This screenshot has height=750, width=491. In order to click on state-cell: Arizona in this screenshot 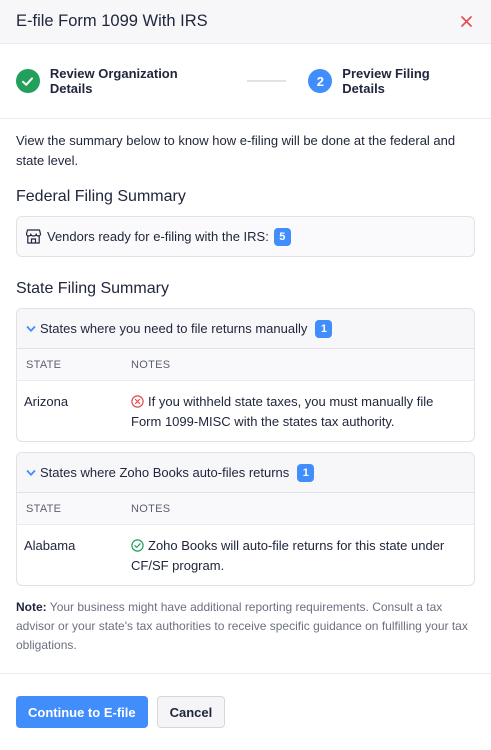, I will do `click(46, 401)`.